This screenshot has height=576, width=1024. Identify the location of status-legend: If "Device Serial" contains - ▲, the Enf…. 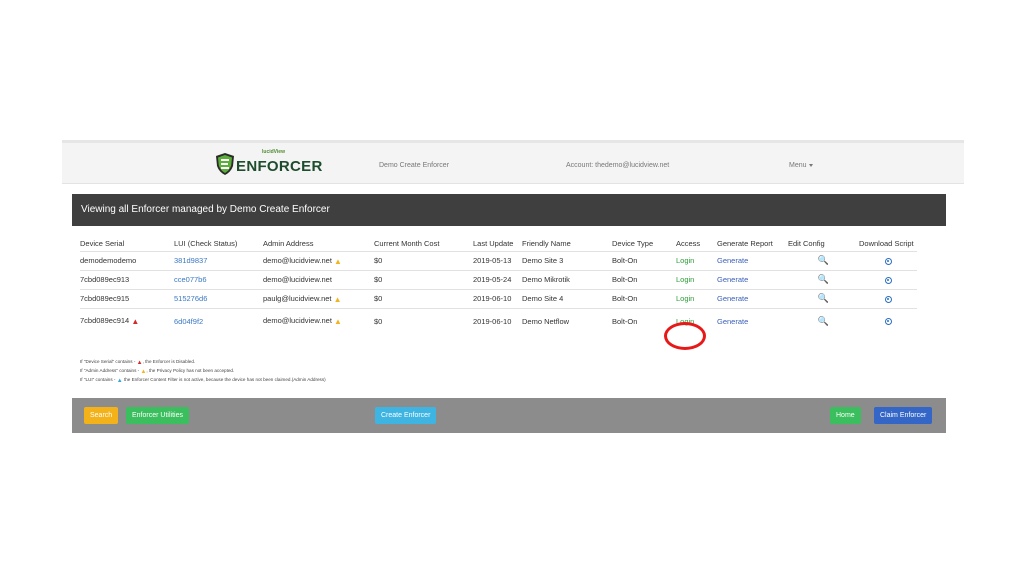
(203, 371).